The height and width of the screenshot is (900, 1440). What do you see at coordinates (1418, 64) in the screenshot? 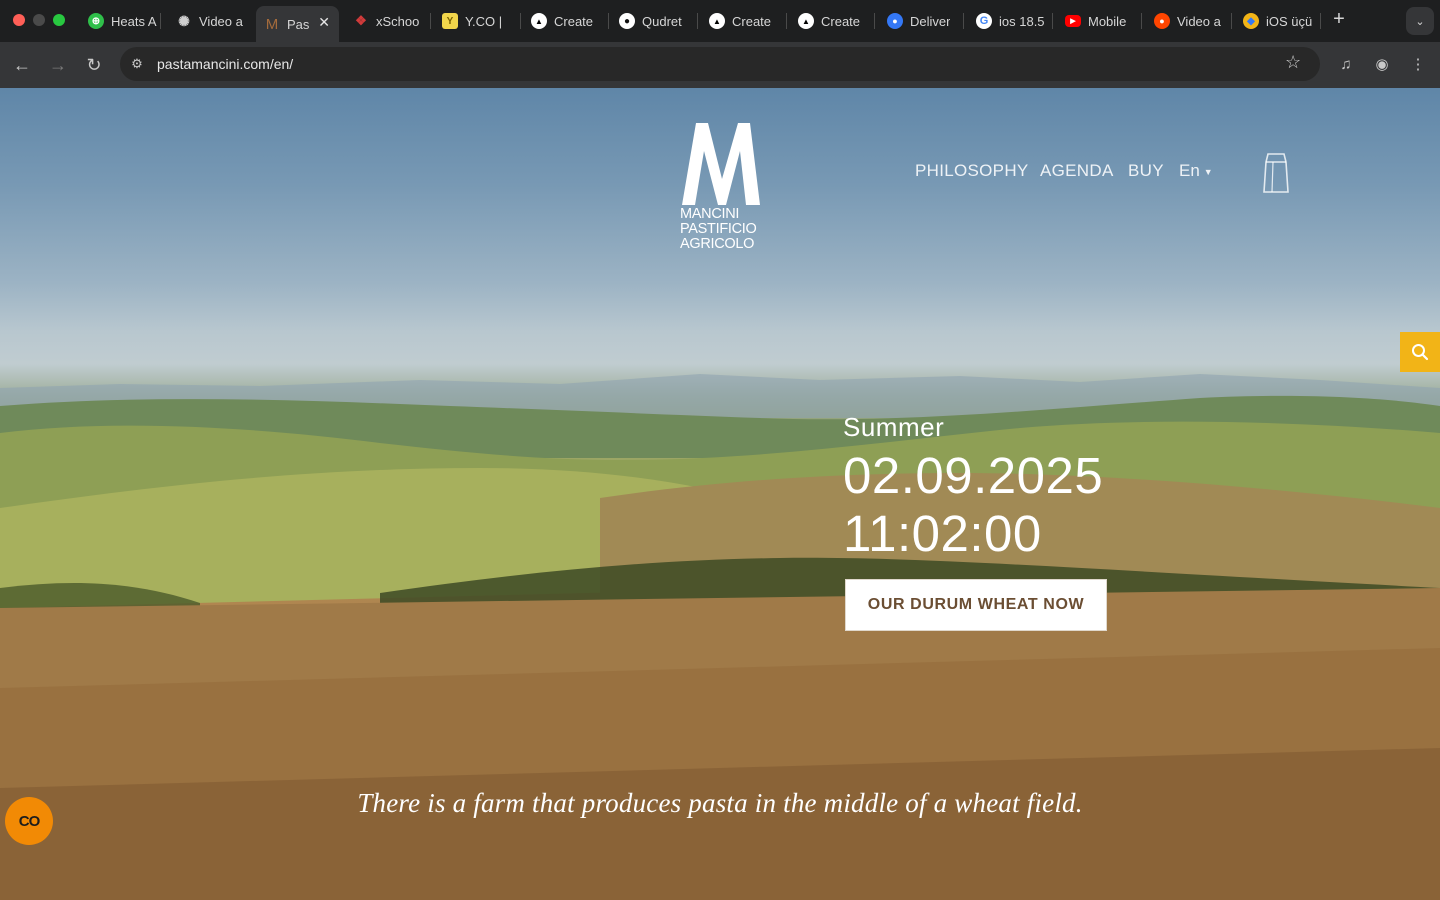
I see `browser-menu-icon: ⋮` at bounding box center [1418, 64].